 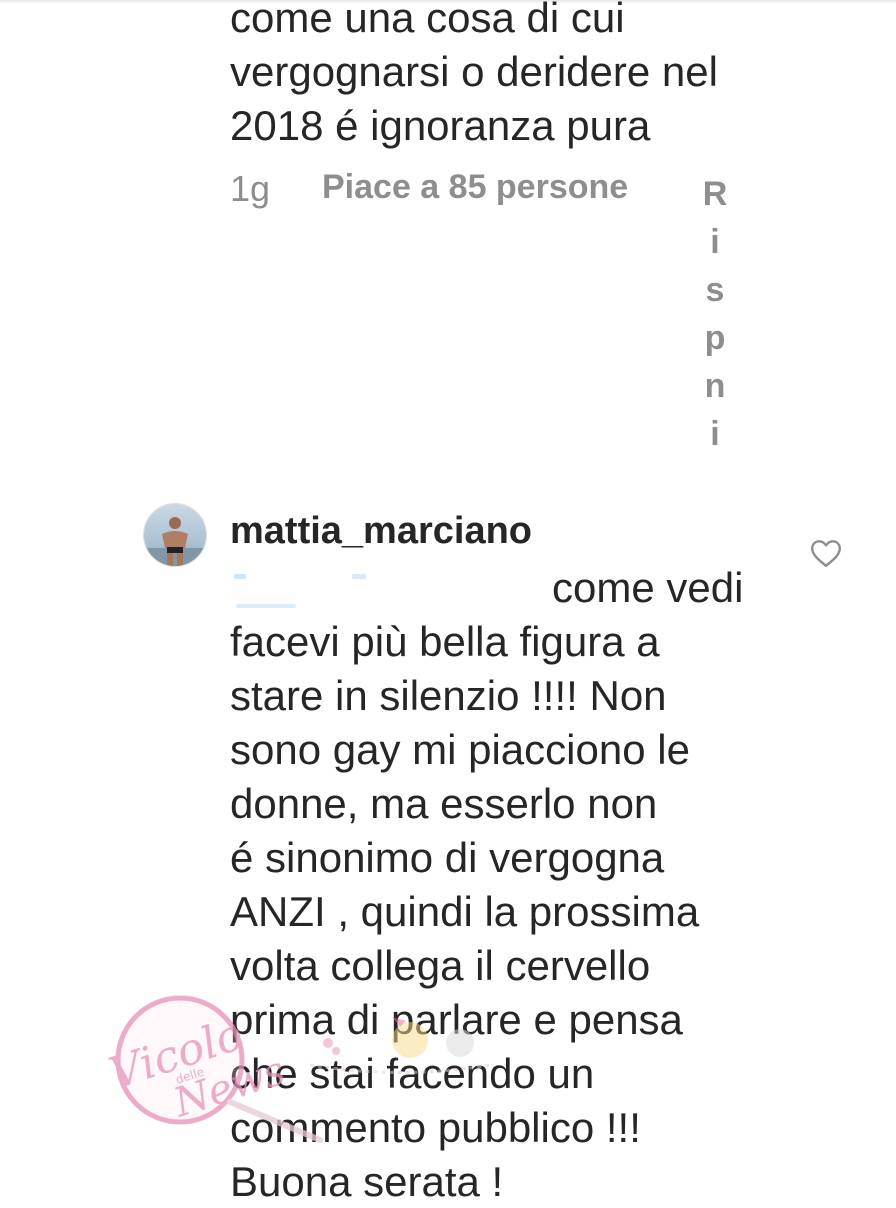 What do you see at coordinates (444, 803) in the screenshot?
I see `comment-text-line: donne, ma esserlo non` at bounding box center [444, 803].